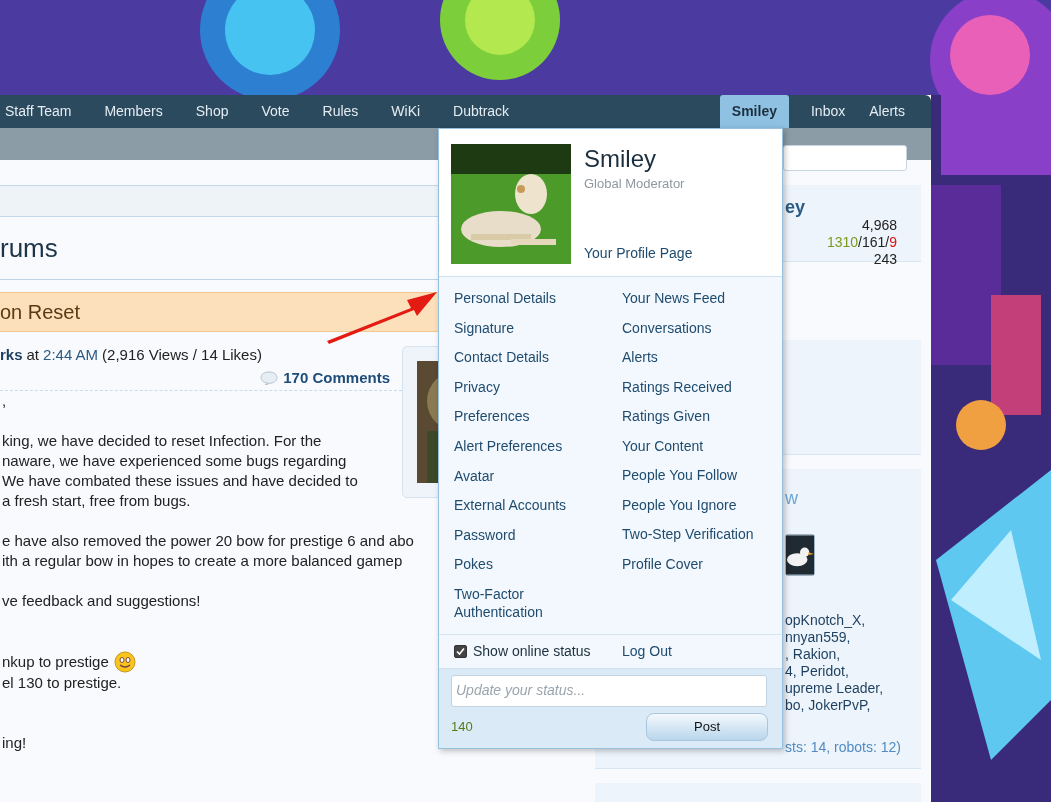  Describe the element at coordinates (124, 662) in the screenshot. I see `smiley-icon` at that location.